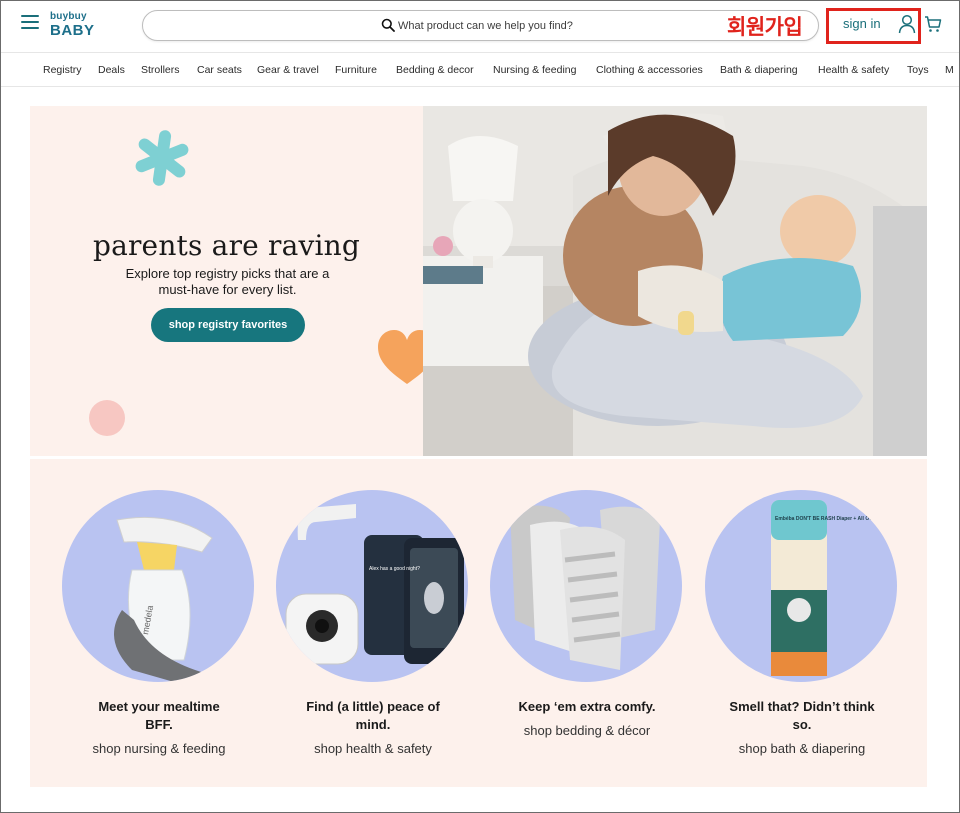 This screenshot has width=960, height=813. I want to click on pink-dot-decoration, so click(107, 418).